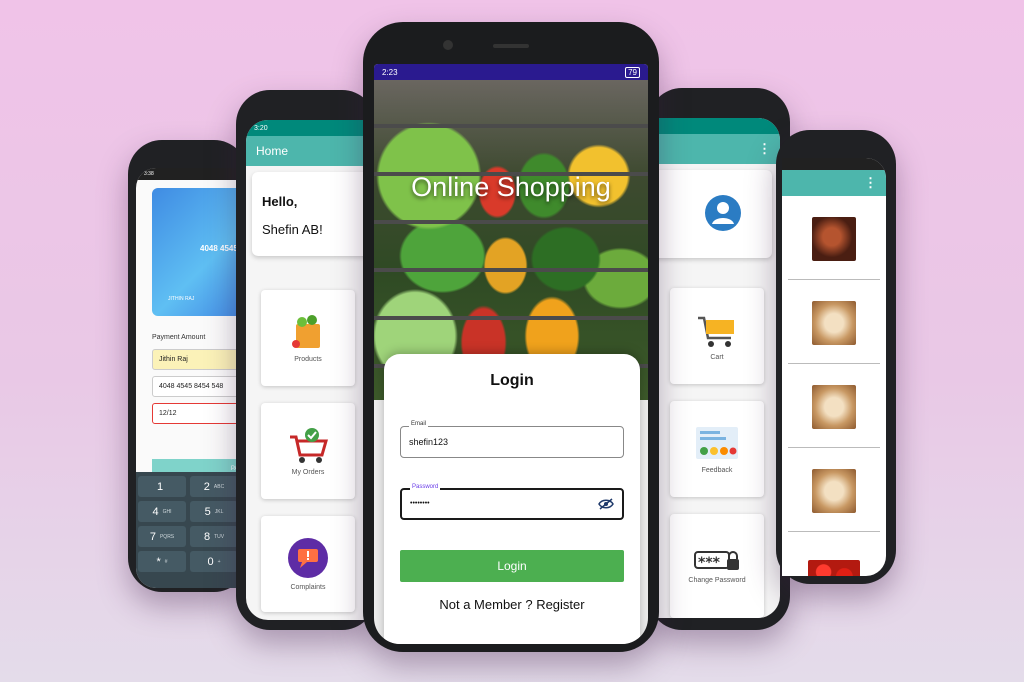 The width and height of the screenshot is (1024, 682). I want to click on status-time: 3:20, so click(261, 128).